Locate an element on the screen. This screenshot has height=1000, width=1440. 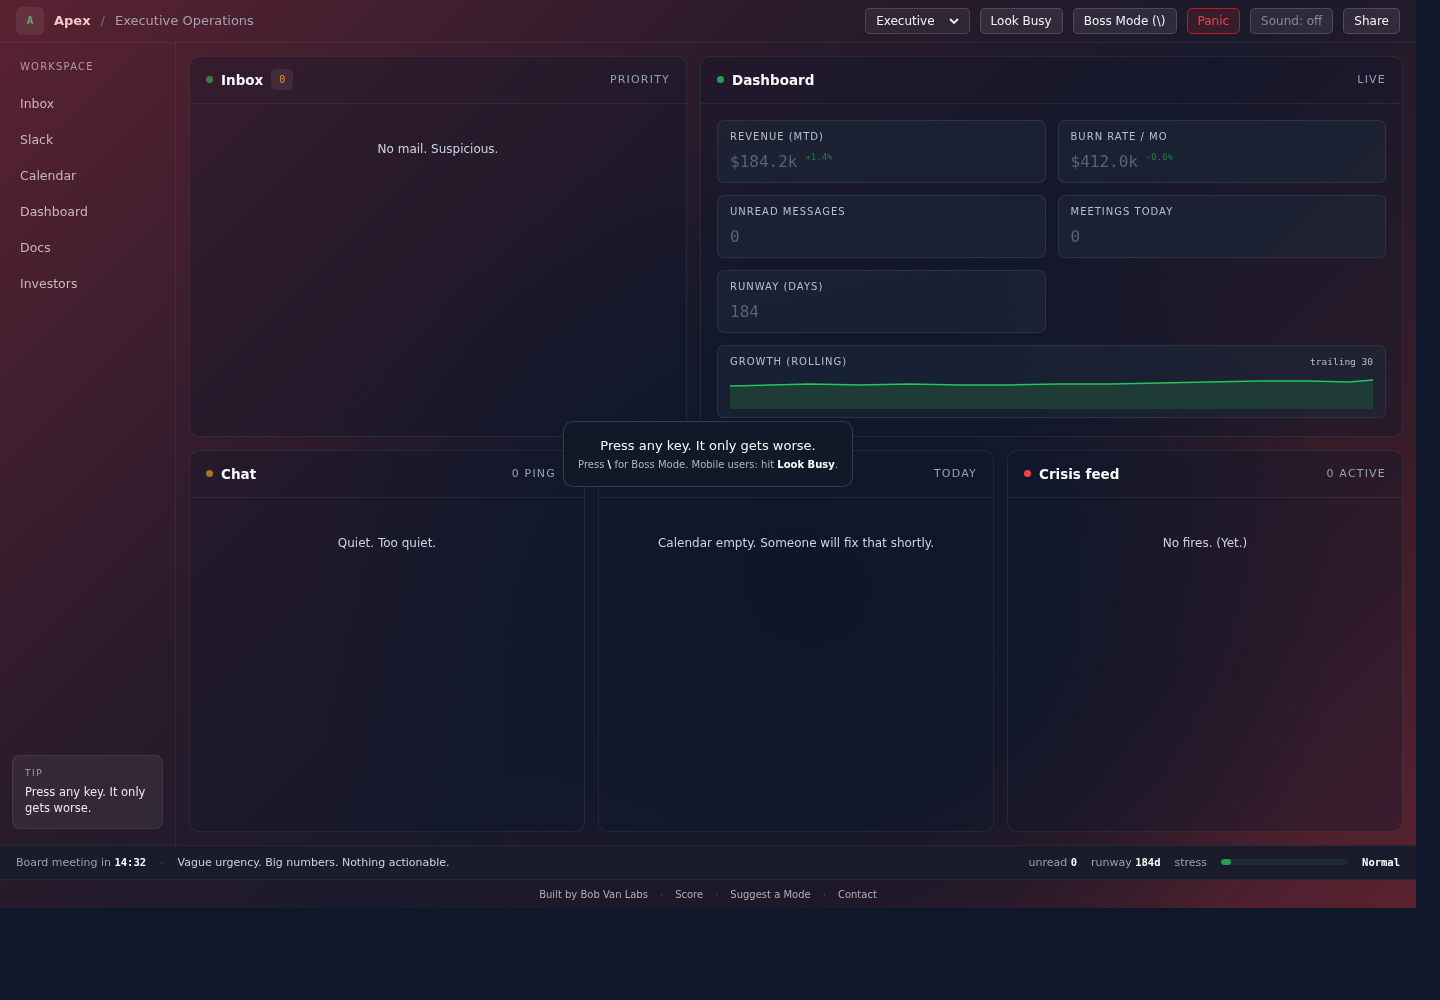
metric-label: UNREAD MESSAGES is located at coordinates (788, 211).